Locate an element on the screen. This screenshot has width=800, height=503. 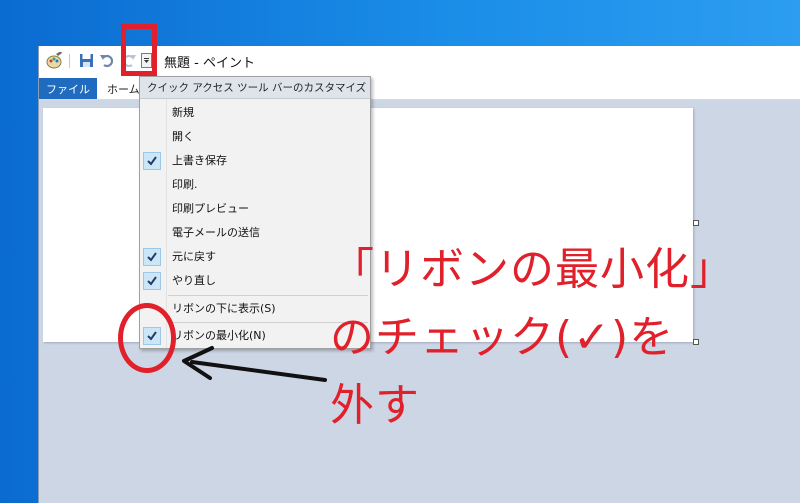
menu-item-label: リボンの下に表示(S) is located at coordinates (224, 308).